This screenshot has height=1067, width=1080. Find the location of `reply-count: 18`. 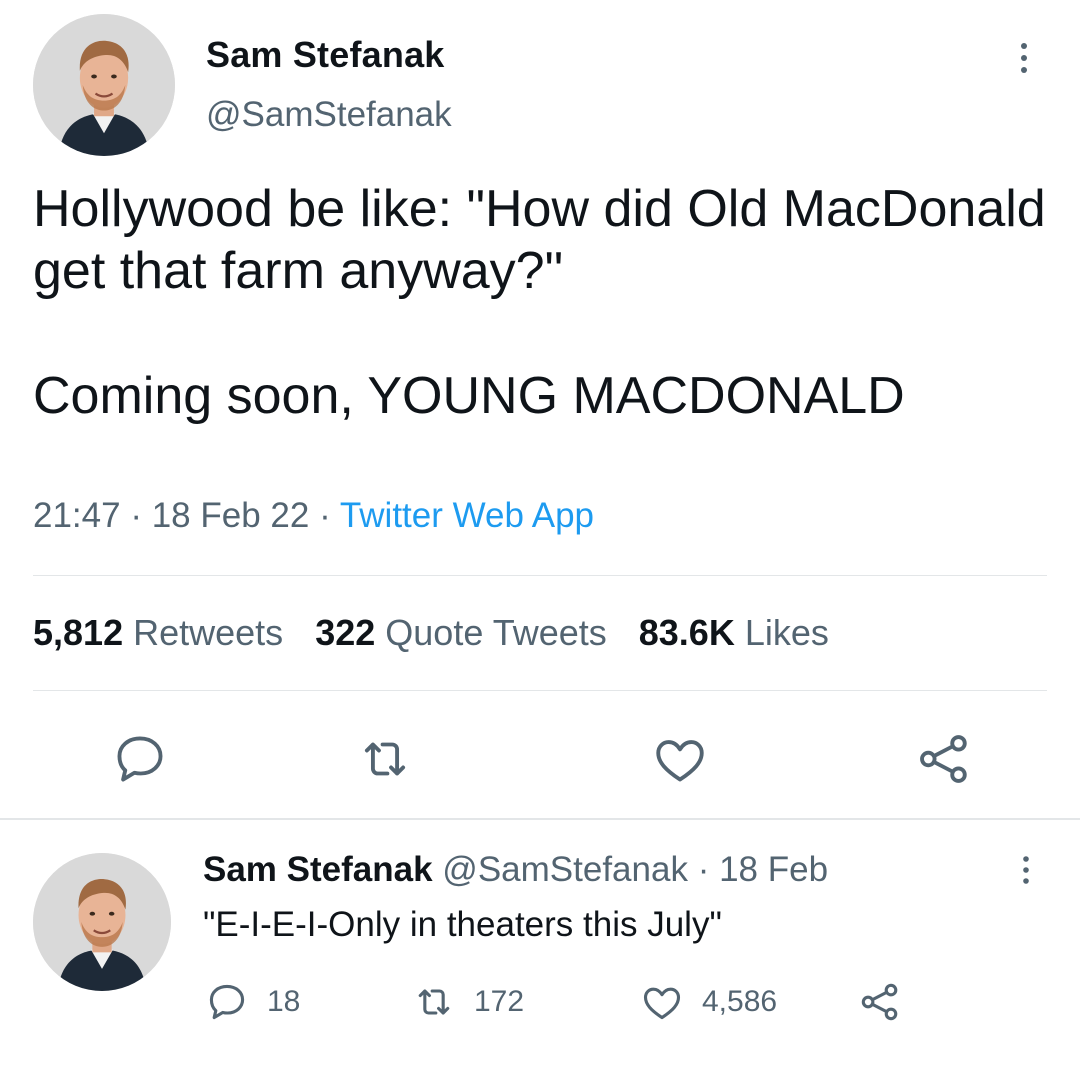

reply-count: 18 is located at coordinates (284, 1001).